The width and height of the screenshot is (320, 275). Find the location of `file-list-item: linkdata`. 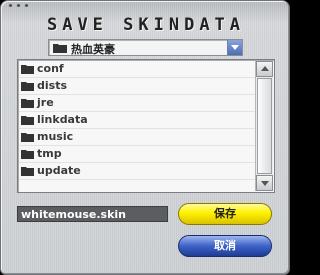

file-list-item: linkdata is located at coordinates (137, 120).